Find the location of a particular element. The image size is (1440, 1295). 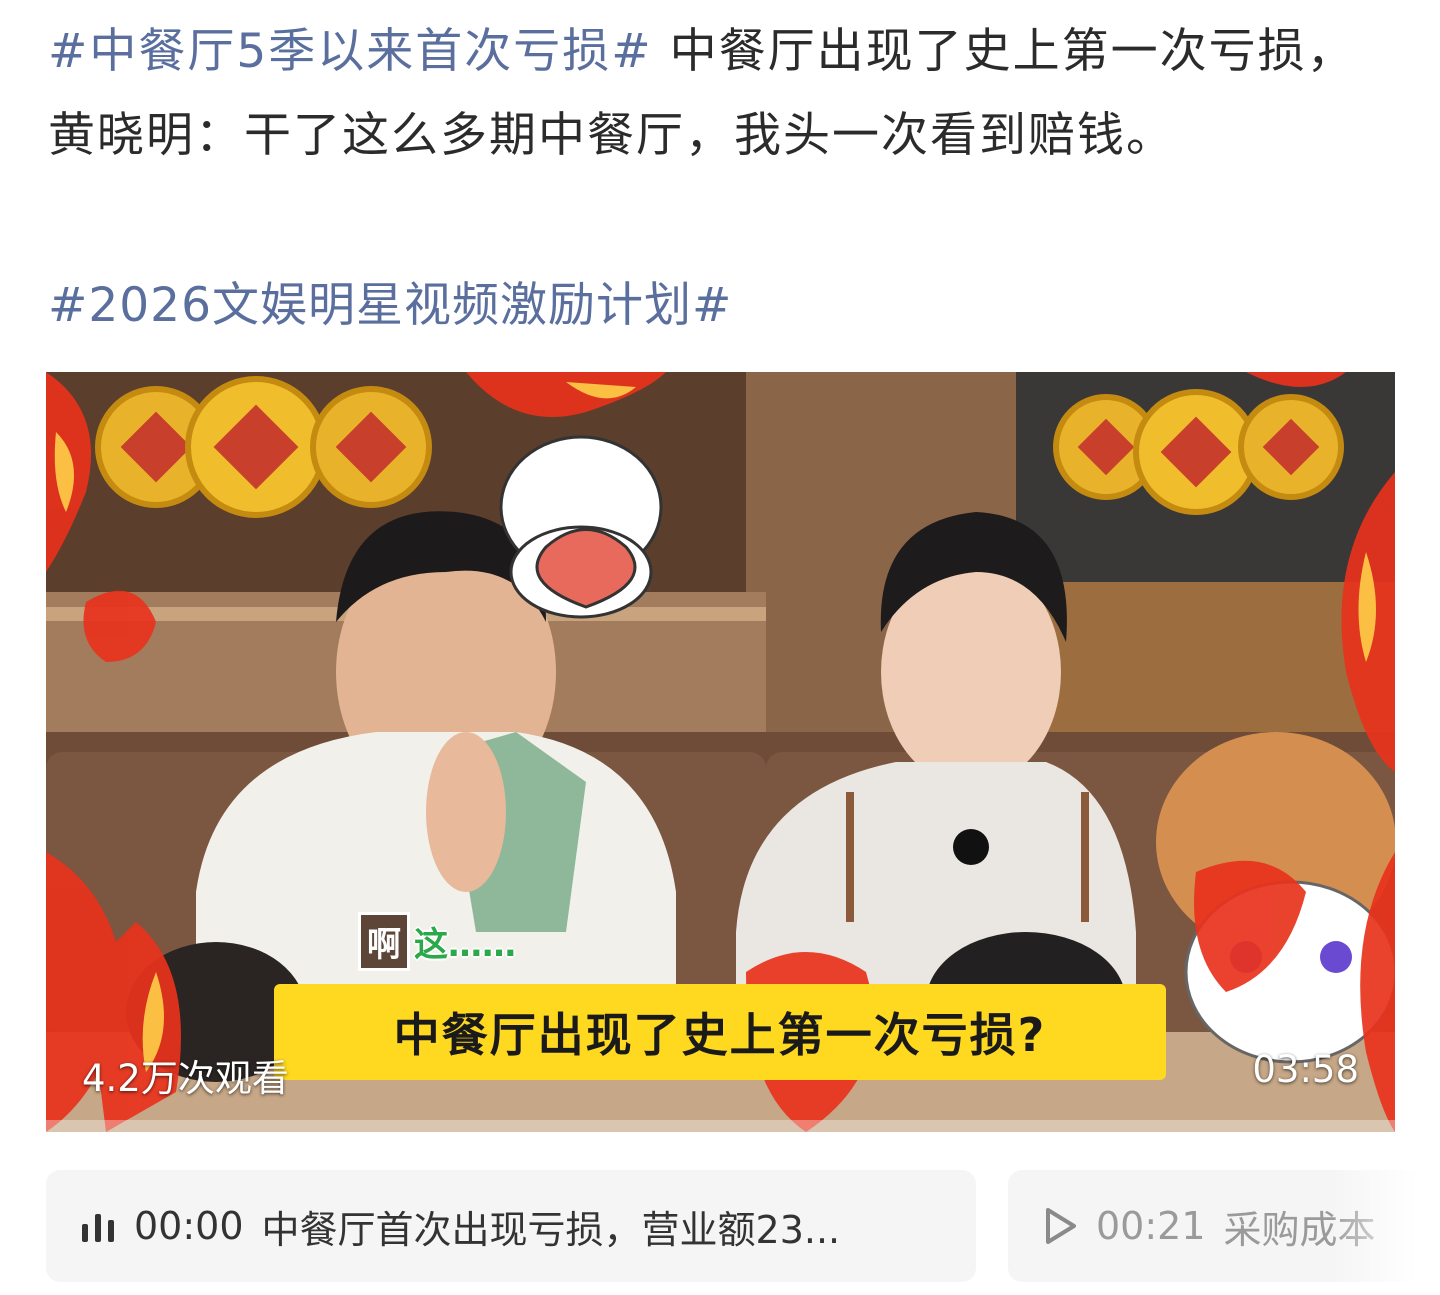

hashtag-link-main: #中餐厅5季以来首次亏损# is located at coordinates (350, 51).